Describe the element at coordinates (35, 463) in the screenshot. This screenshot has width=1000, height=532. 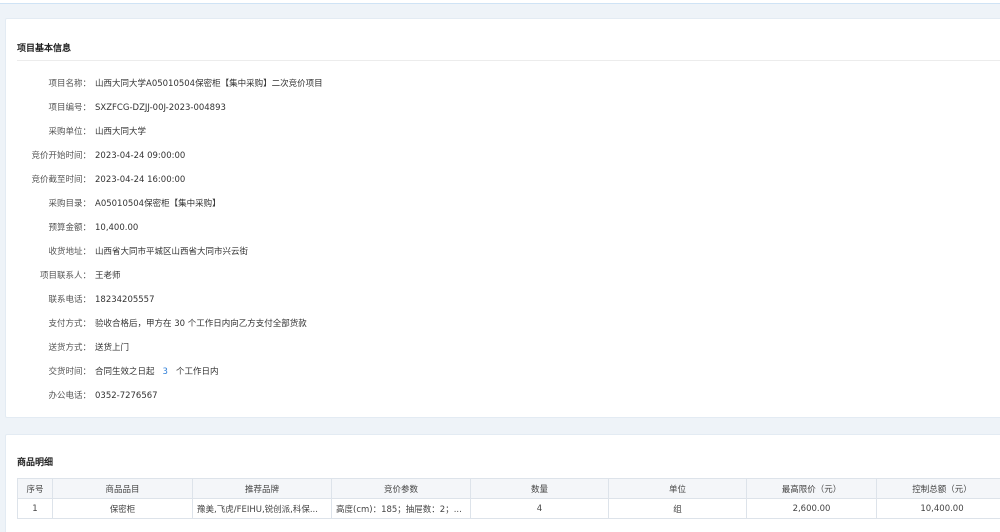
I see `goods-detail-title: 商品明细` at that location.